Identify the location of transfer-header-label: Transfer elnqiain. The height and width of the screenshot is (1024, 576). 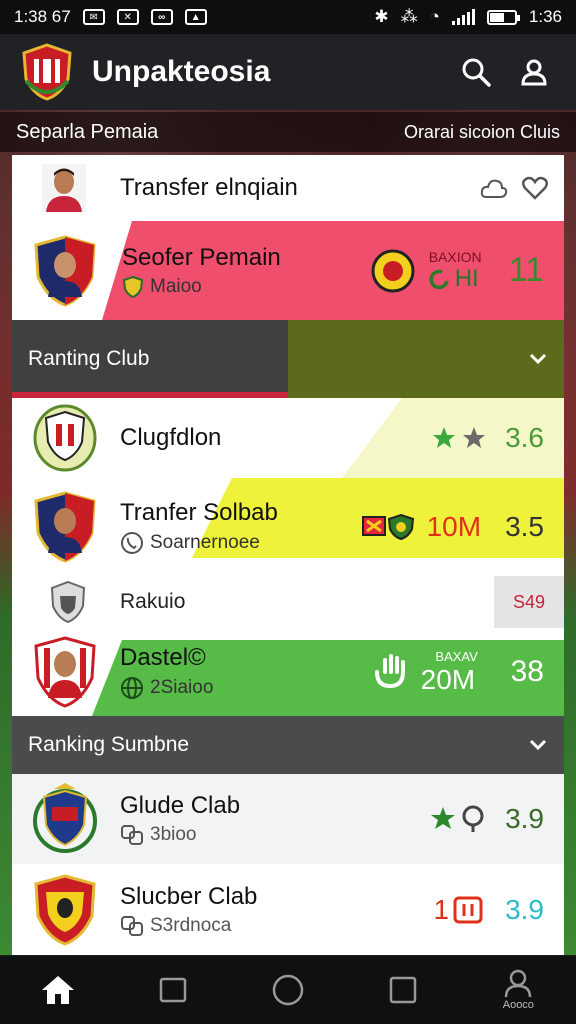
(209, 187).